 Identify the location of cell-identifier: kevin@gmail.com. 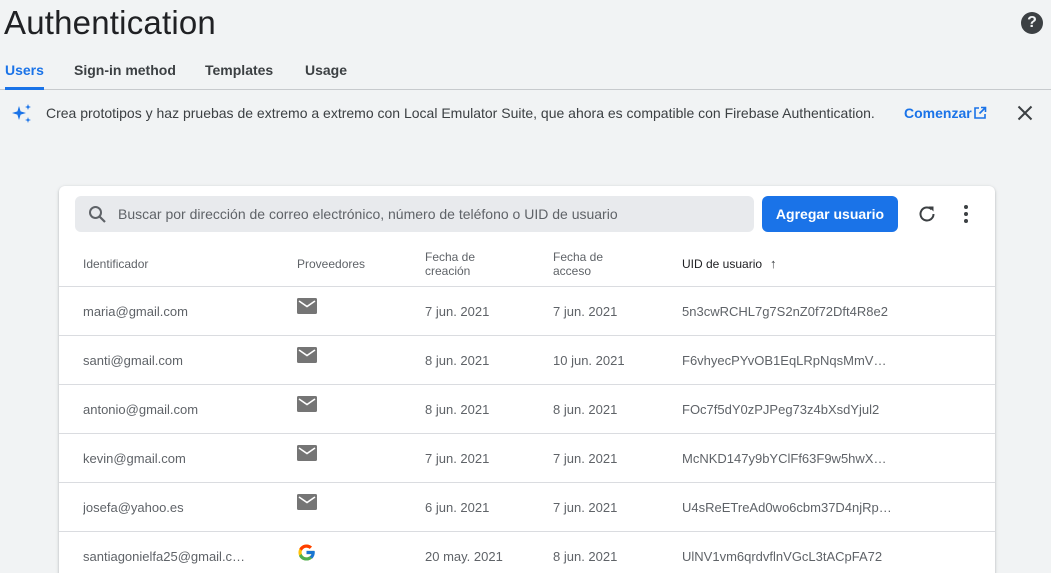
(134, 458).